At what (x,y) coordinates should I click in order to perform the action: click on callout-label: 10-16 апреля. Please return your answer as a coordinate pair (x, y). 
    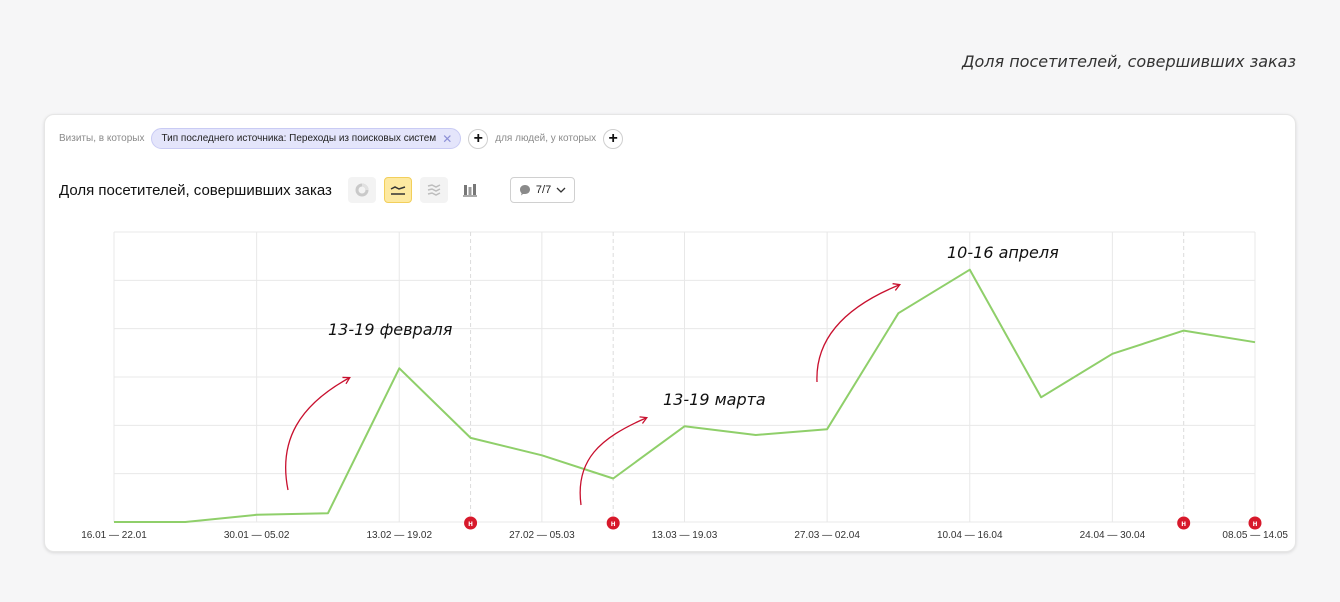
    Looking at the image, I should click on (1003, 252).